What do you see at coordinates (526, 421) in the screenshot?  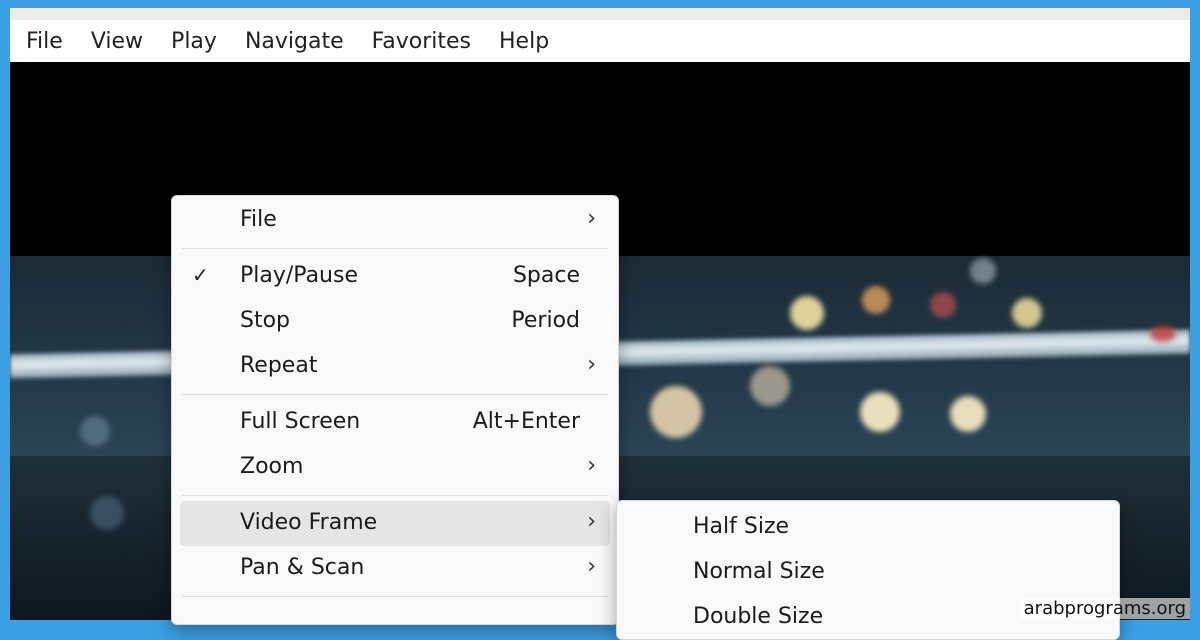 I see `ctx-item-shortcut: Alt+Enter` at bounding box center [526, 421].